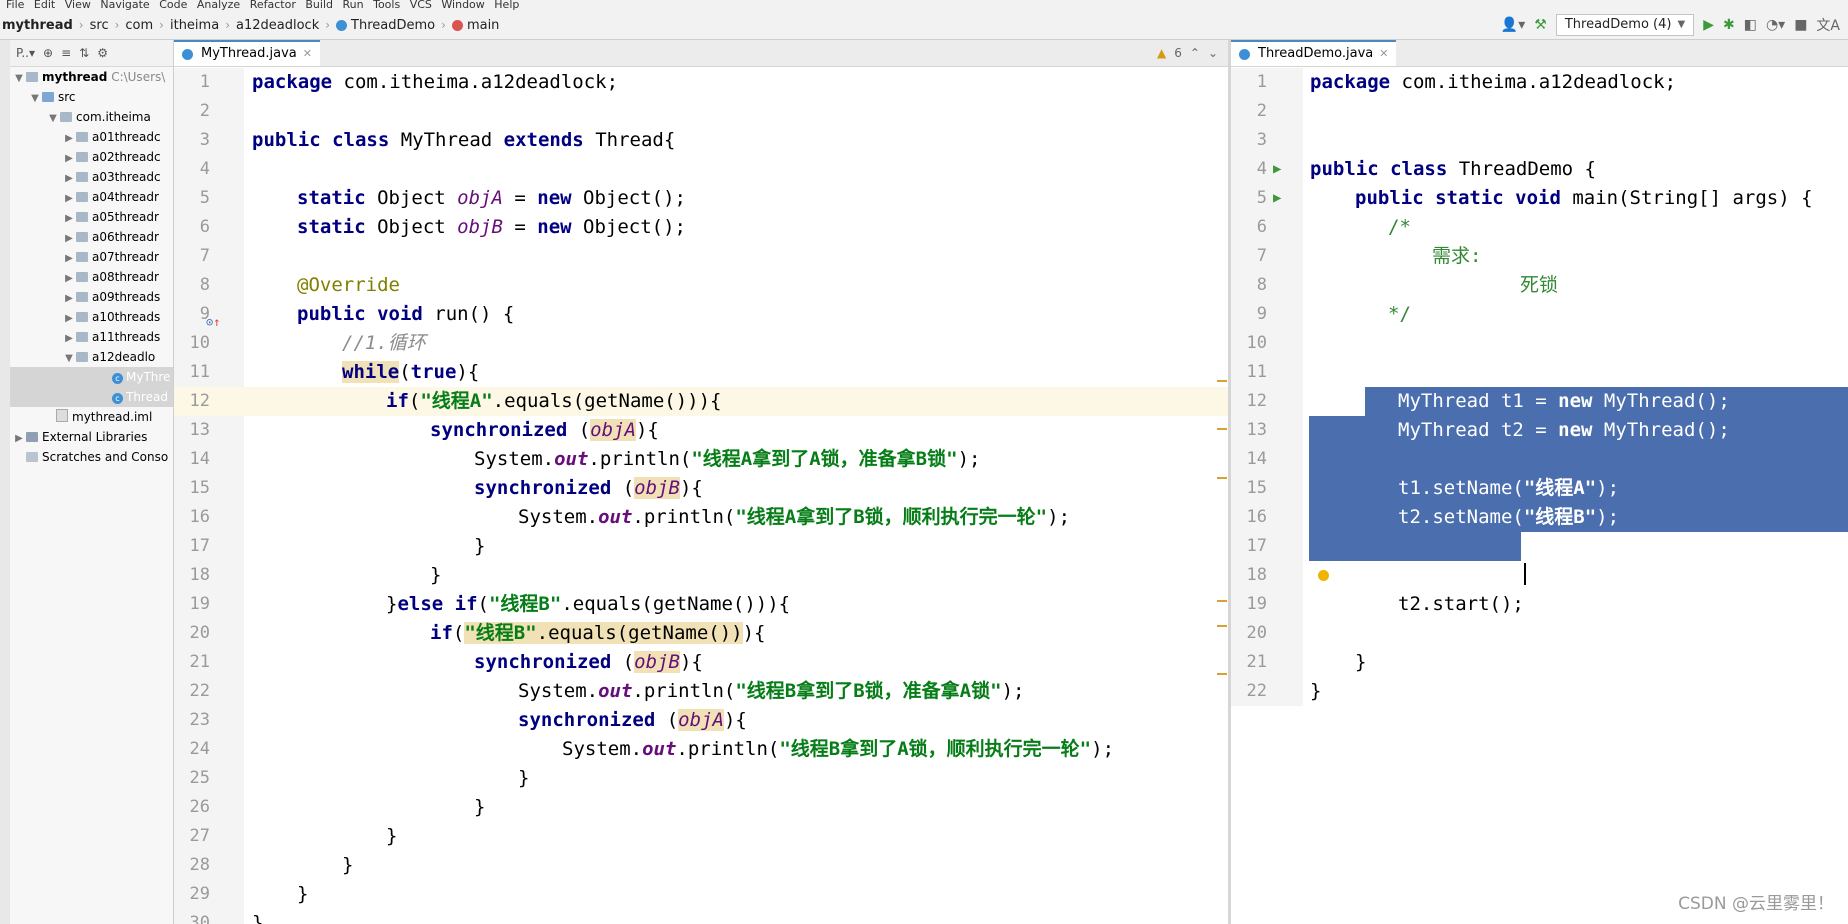 This screenshot has width=1848, height=924. I want to click on expand-all-icon: ≡, so click(66, 53).